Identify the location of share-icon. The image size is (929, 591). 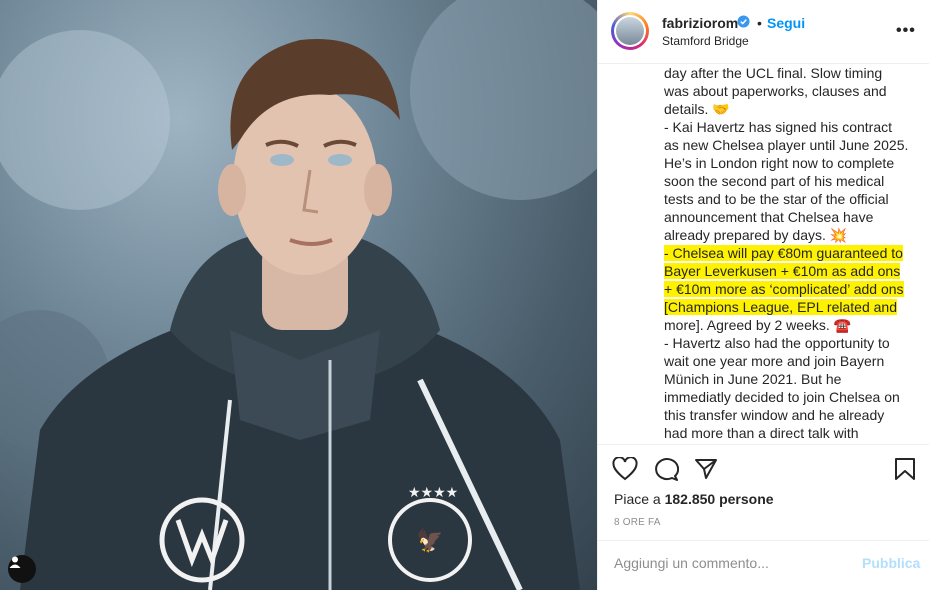
(706, 469).